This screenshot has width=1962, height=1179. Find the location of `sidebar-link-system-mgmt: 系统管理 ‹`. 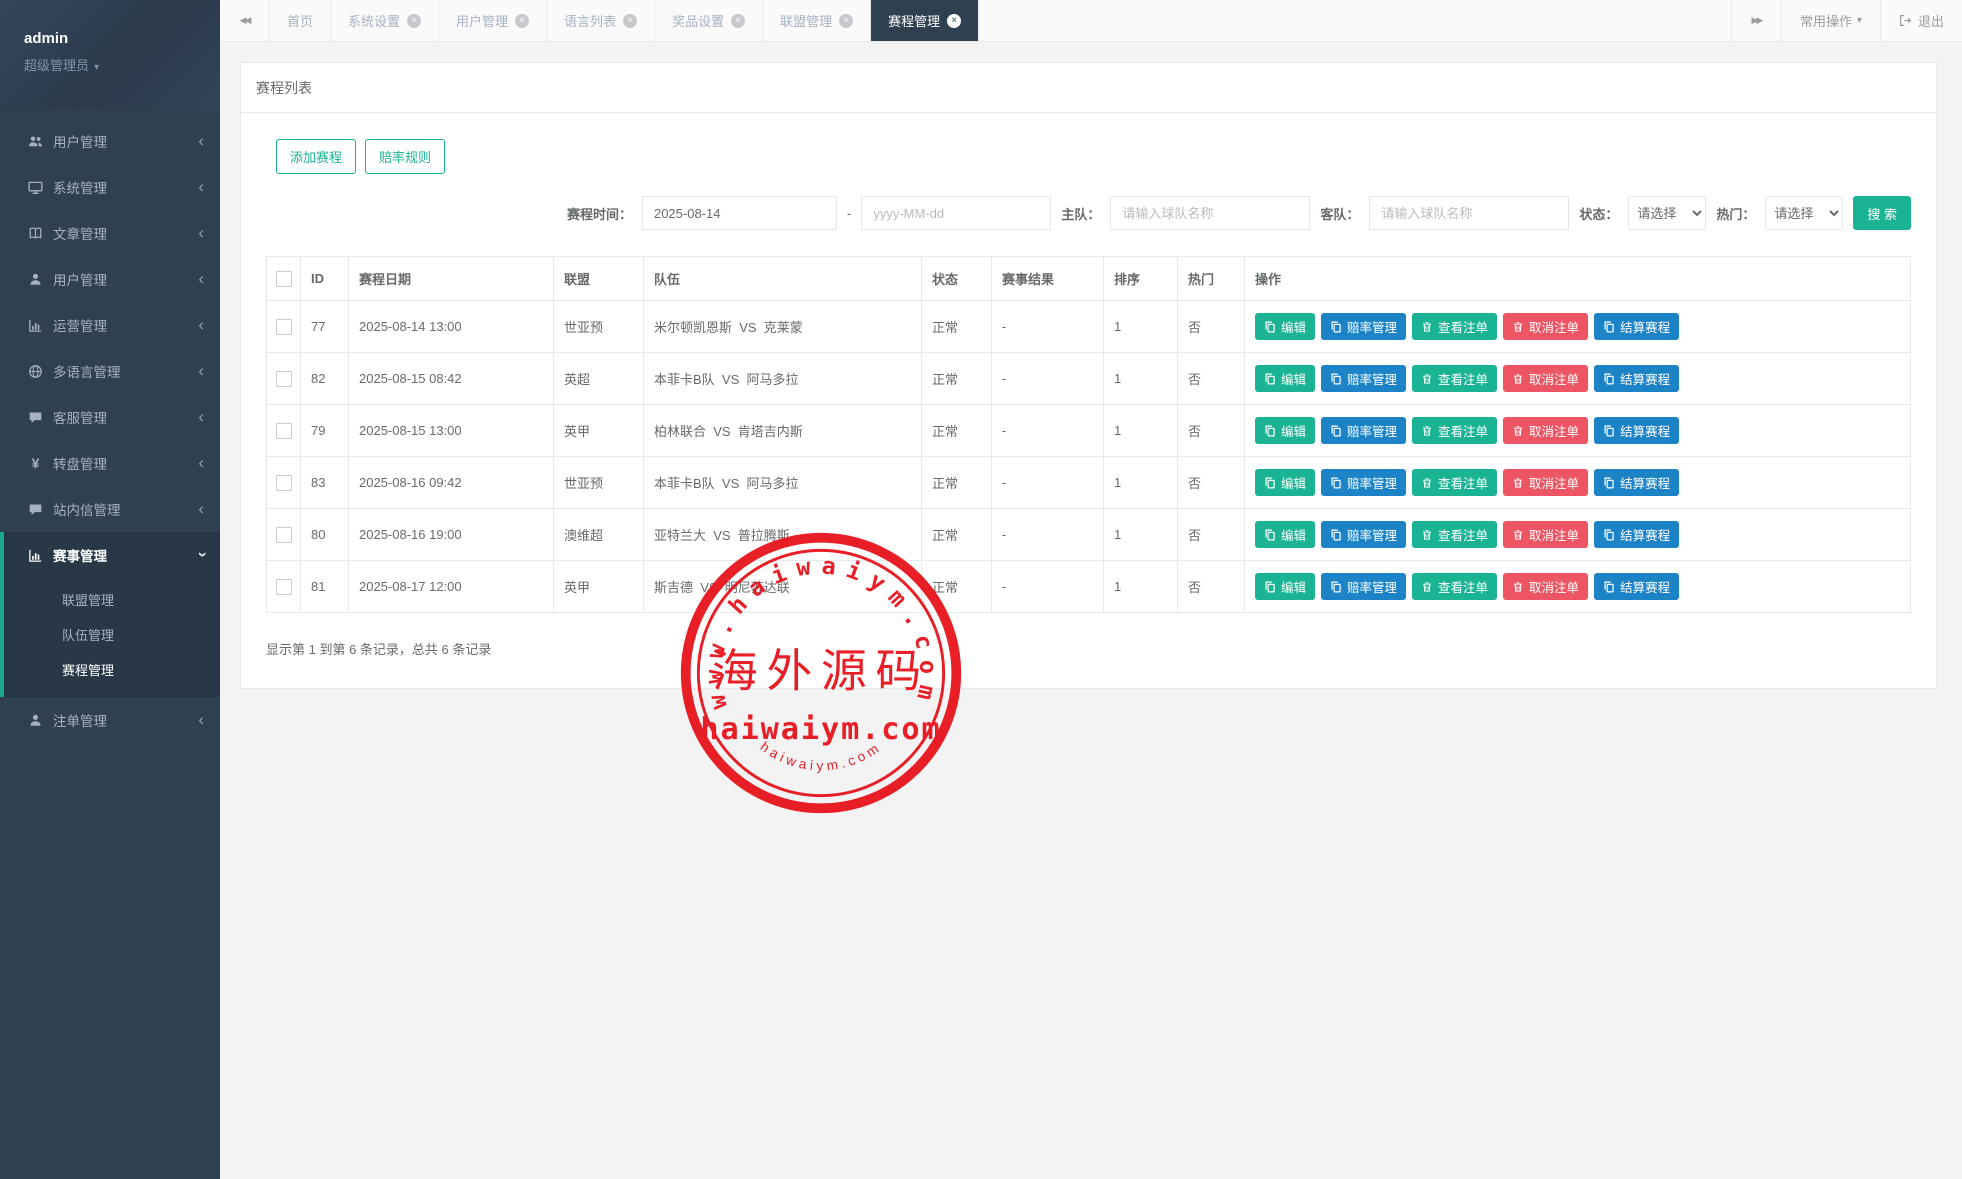

sidebar-link-system-mgmt: 系统管理 ‹ is located at coordinates (112, 187).